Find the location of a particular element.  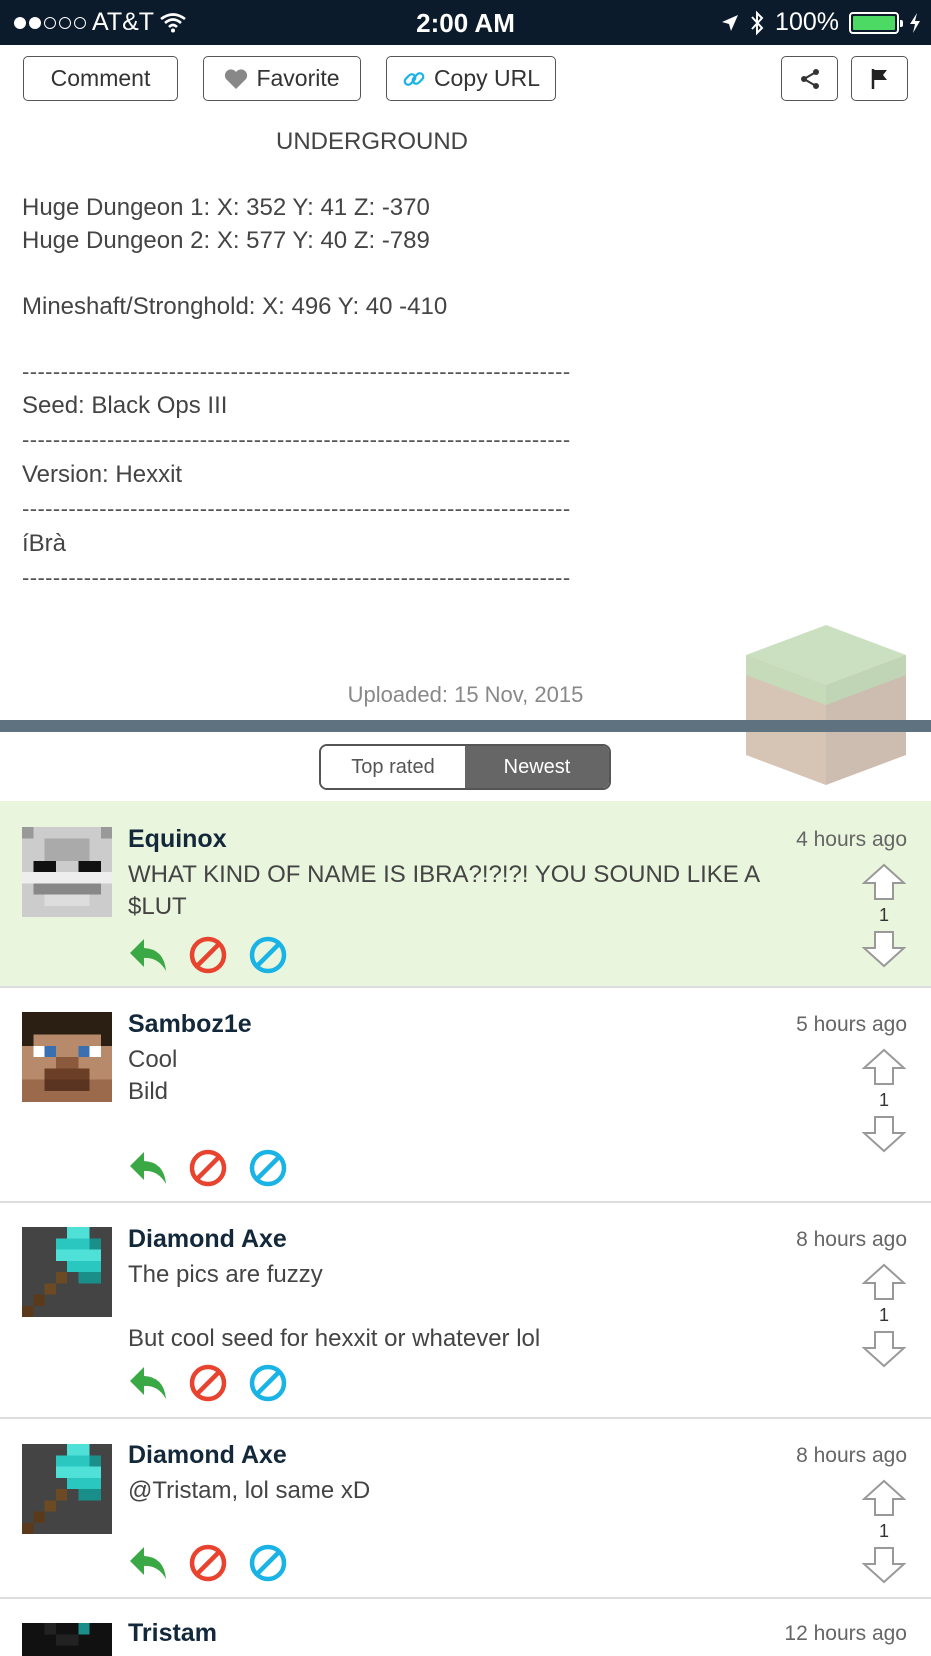

copy-url-button: Copy URL is located at coordinates (471, 78).